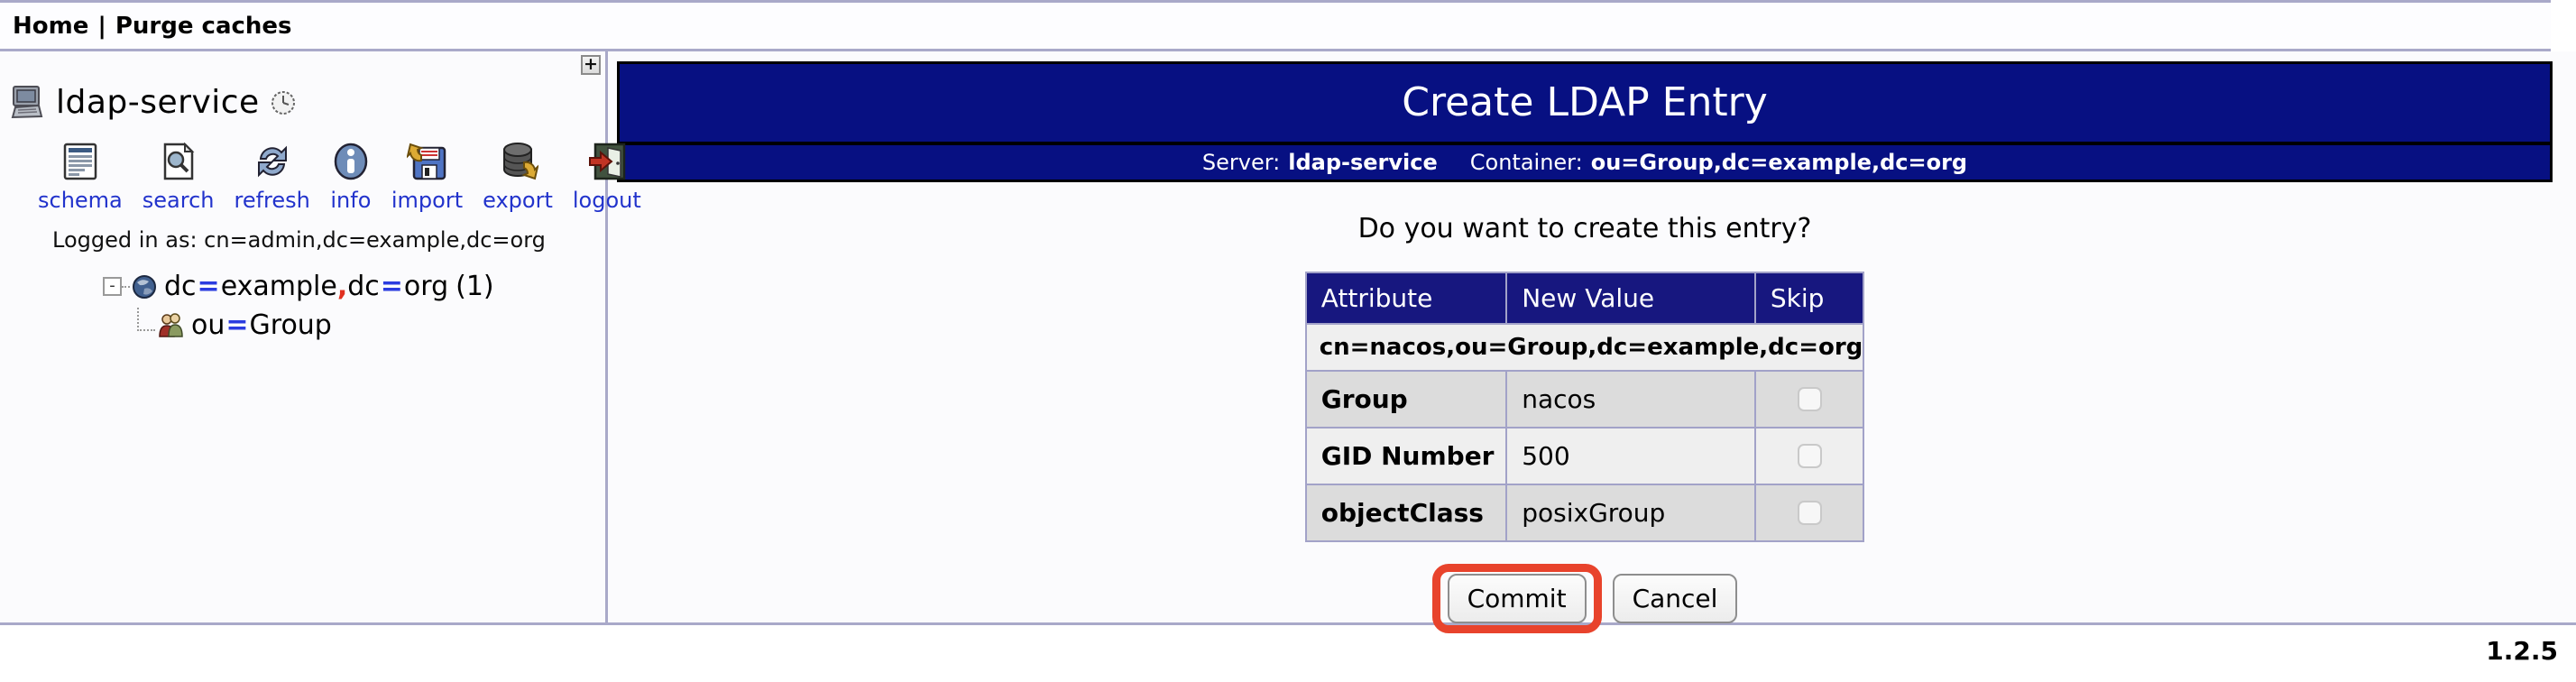 The height and width of the screenshot is (682, 2576). I want to click on toolbar-label-import: import, so click(428, 200).